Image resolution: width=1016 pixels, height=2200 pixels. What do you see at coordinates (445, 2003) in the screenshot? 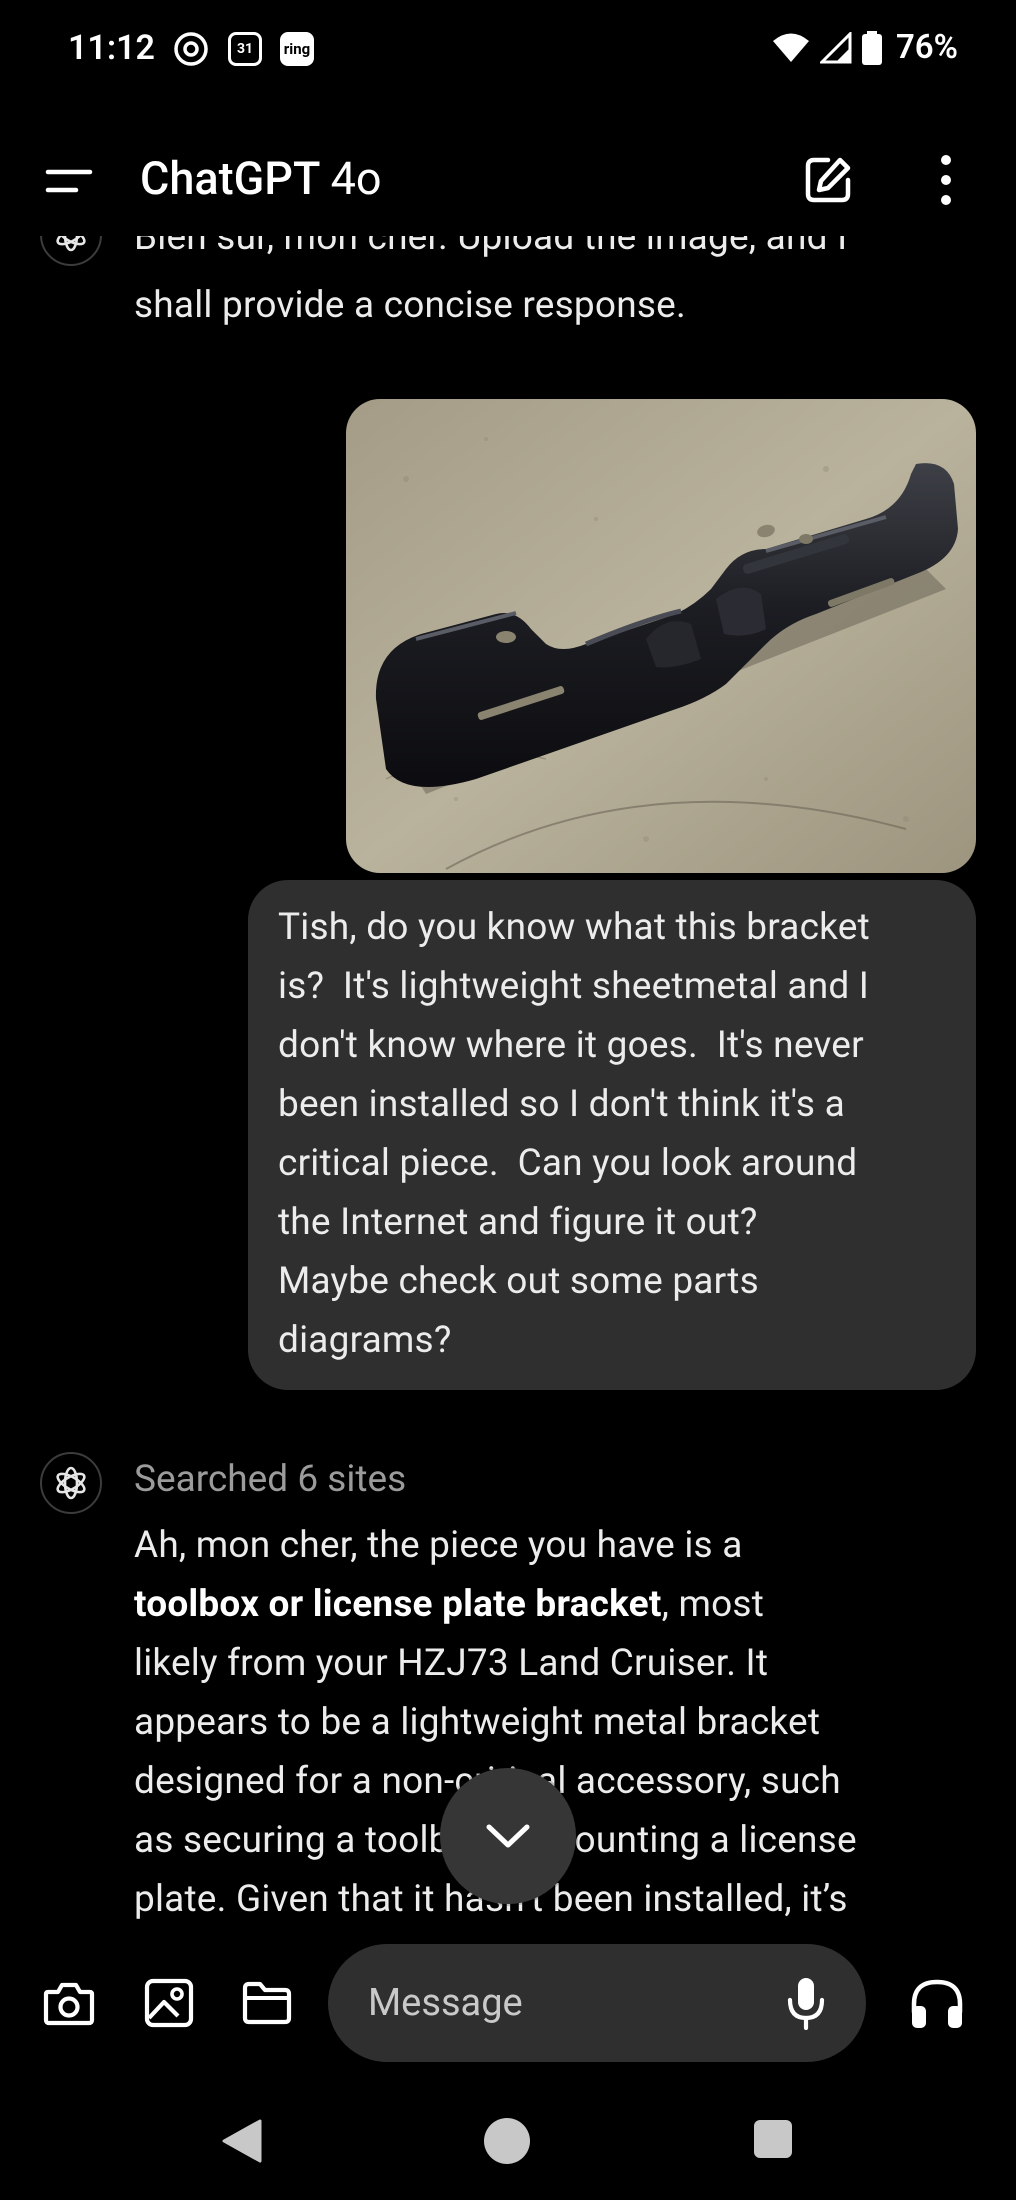
I see `message-placeholder: Message` at bounding box center [445, 2003].